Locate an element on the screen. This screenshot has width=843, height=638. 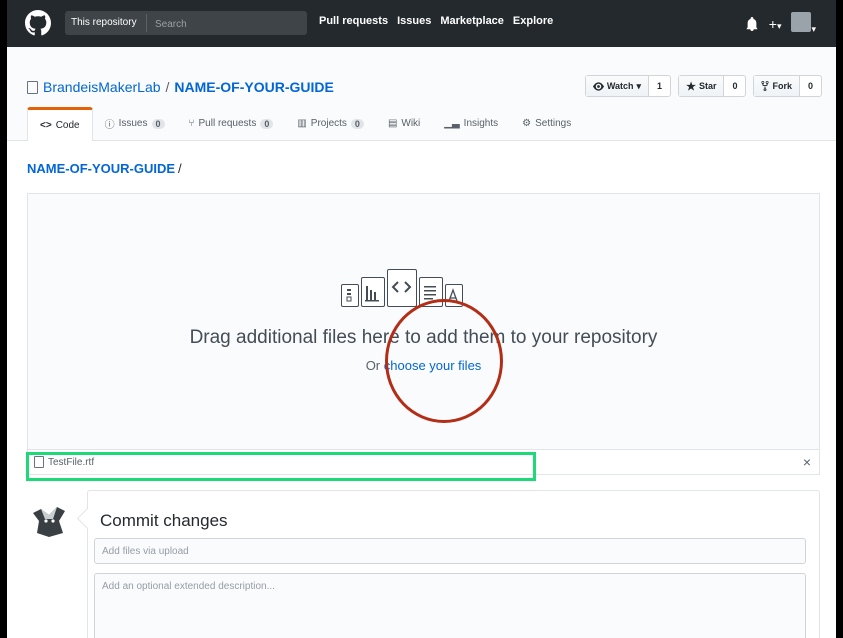
search-box: This repository is located at coordinates (186, 23).